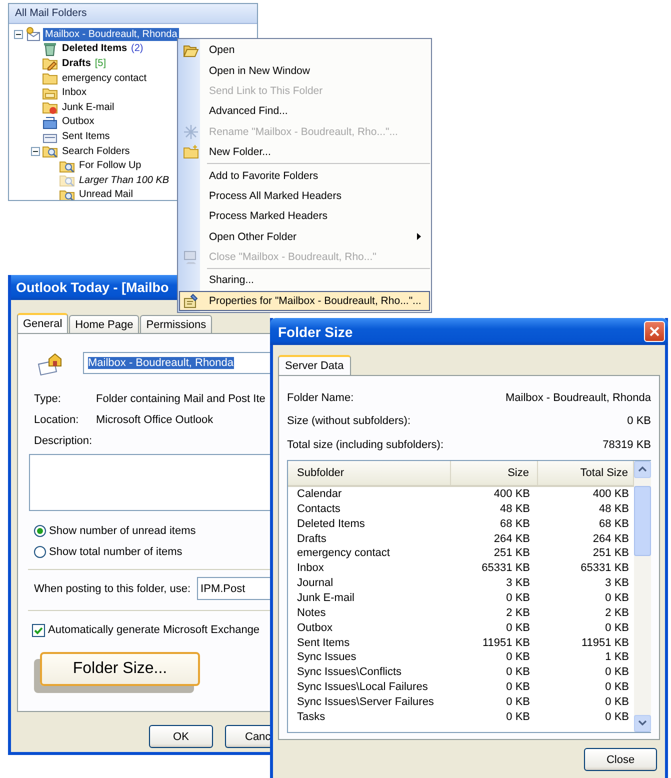 Image resolution: width=671 pixels, height=778 pixels. Describe the element at coordinates (191, 300) in the screenshot. I see `card-icon` at that location.